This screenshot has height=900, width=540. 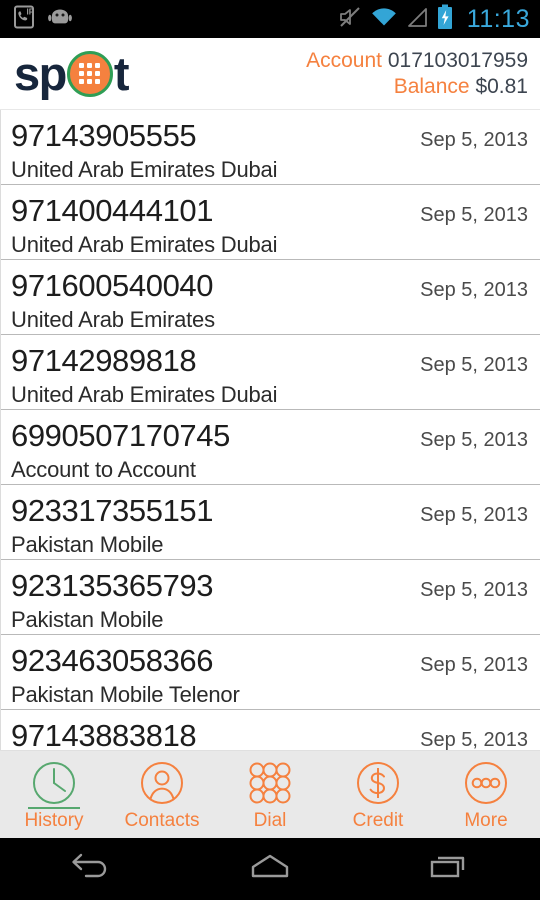 What do you see at coordinates (112, 285) in the screenshot?
I see `call-number: 971600540040` at bounding box center [112, 285].